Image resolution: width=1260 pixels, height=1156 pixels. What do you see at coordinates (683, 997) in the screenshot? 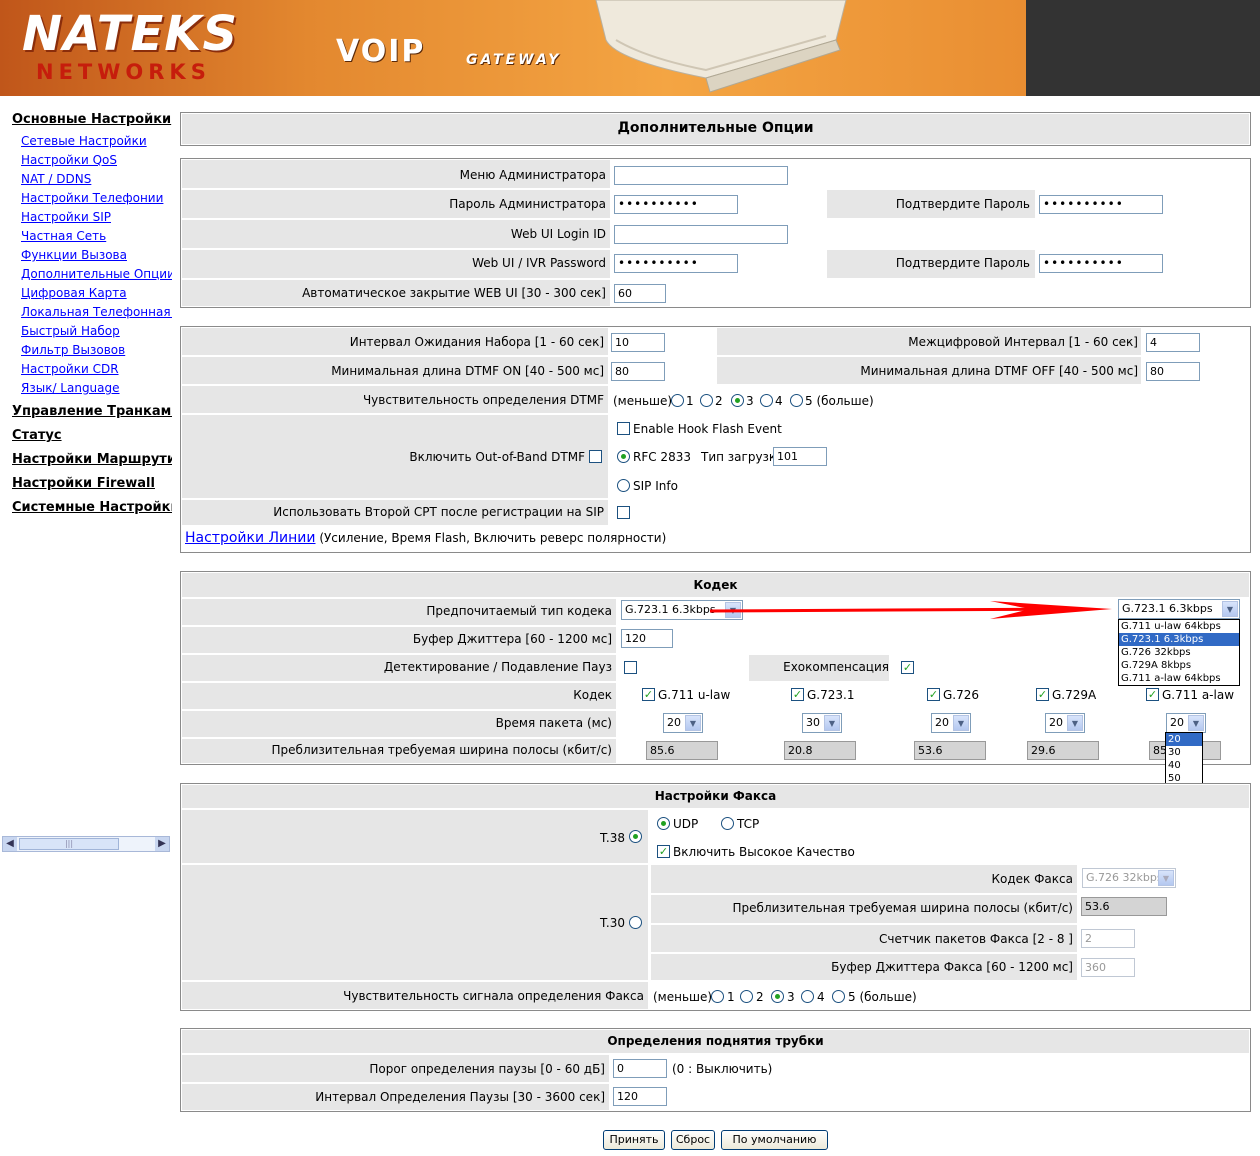
I see `fax-sens-less: (меньше)` at bounding box center [683, 997].